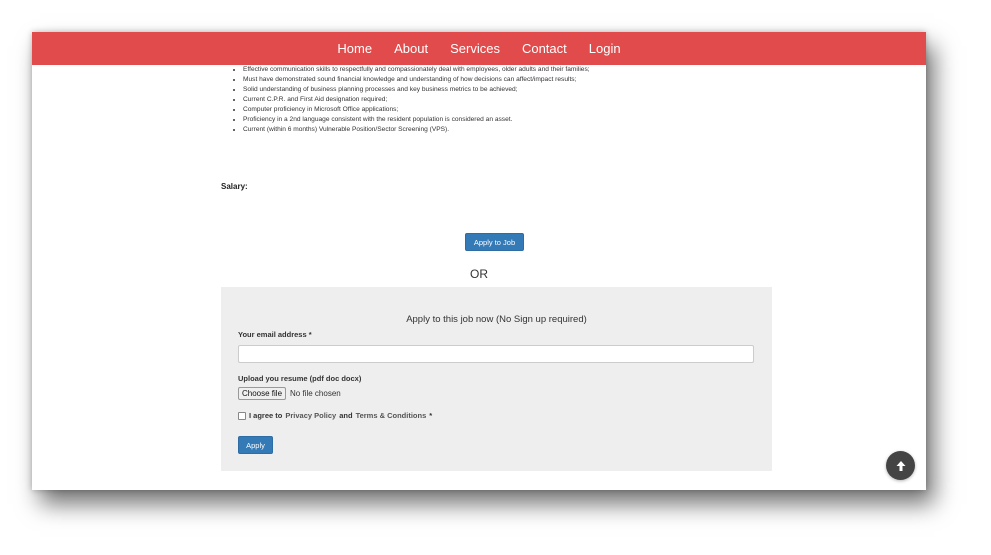 The height and width of the screenshot is (555, 991). I want to click on arrow-up-icon, so click(900, 465).